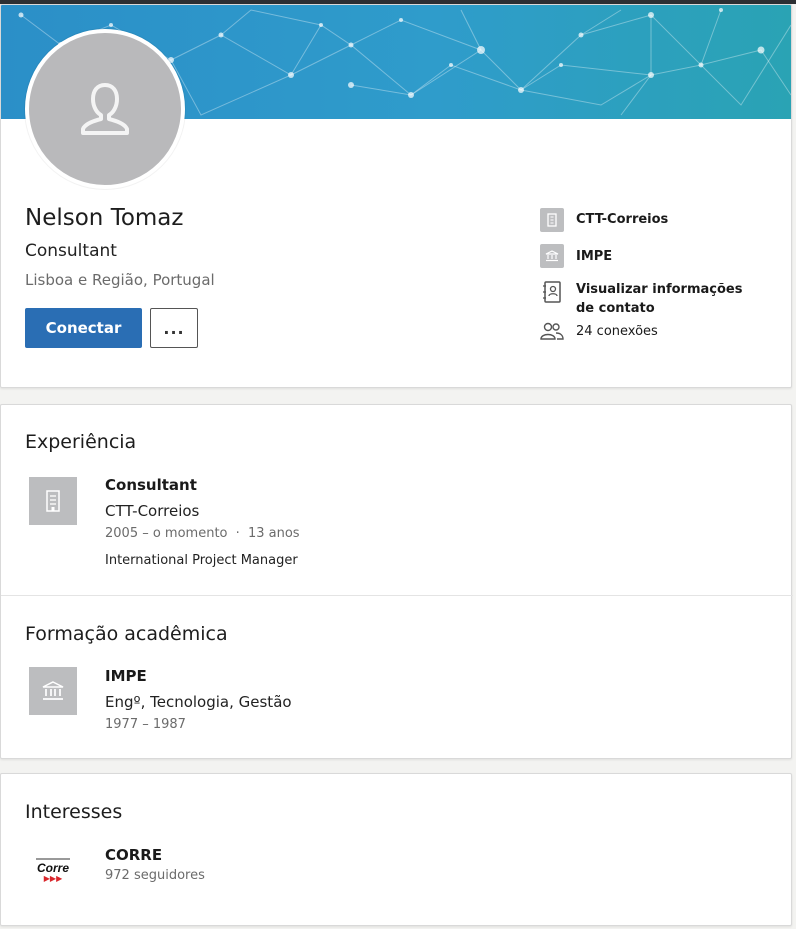 The image size is (796, 929). What do you see at coordinates (145, 724) in the screenshot?
I see `education-dates: 1977 – 1987` at bounding box center [145, 724].